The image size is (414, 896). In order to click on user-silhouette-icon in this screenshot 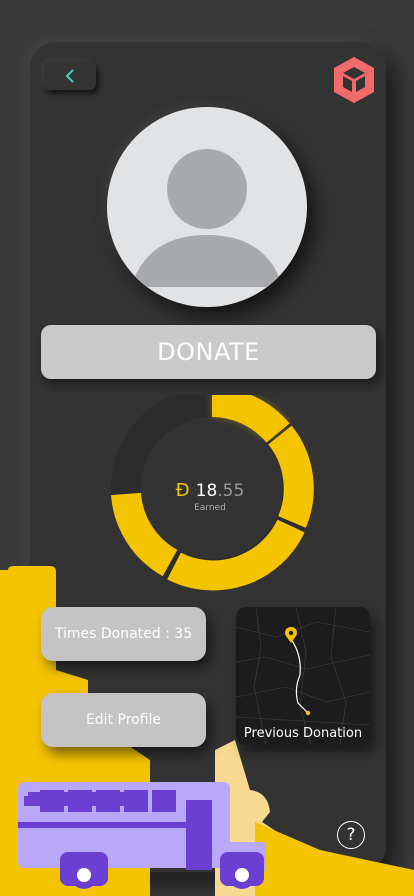, I will do `click(207, 218)`.